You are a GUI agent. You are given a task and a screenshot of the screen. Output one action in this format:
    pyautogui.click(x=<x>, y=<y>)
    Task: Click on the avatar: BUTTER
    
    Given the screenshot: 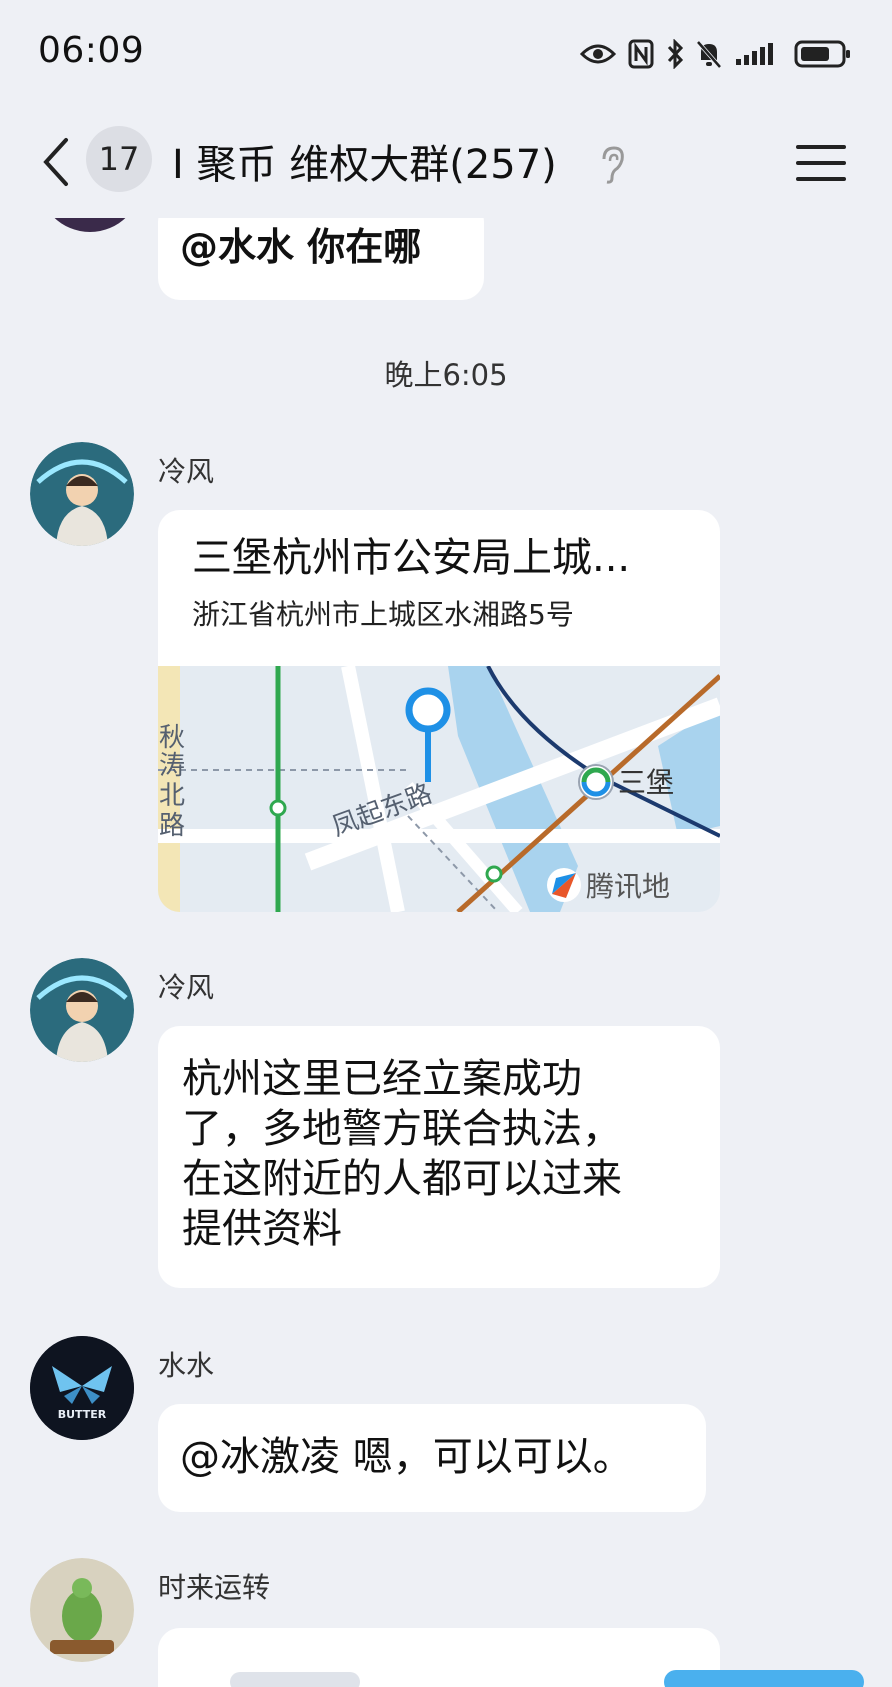 What is the action you would take?
    pyautogui.click(x=82, y=1388)
    